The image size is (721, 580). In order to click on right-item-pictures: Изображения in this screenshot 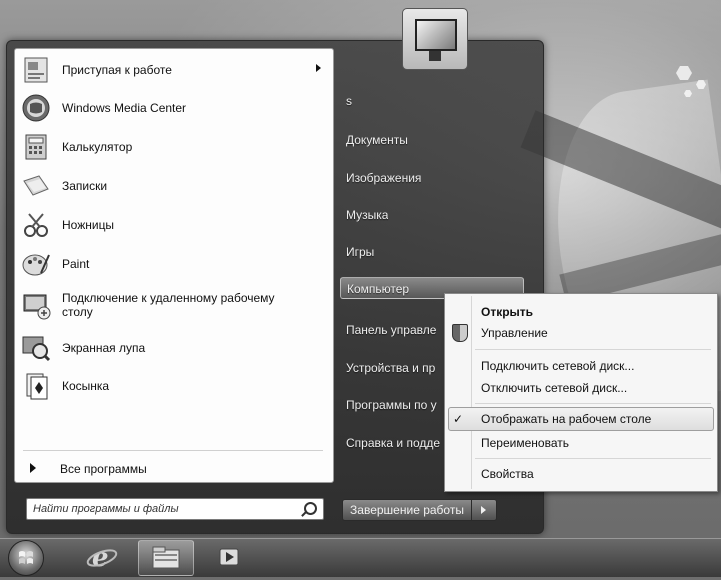, I will do `click(383, 178)`.